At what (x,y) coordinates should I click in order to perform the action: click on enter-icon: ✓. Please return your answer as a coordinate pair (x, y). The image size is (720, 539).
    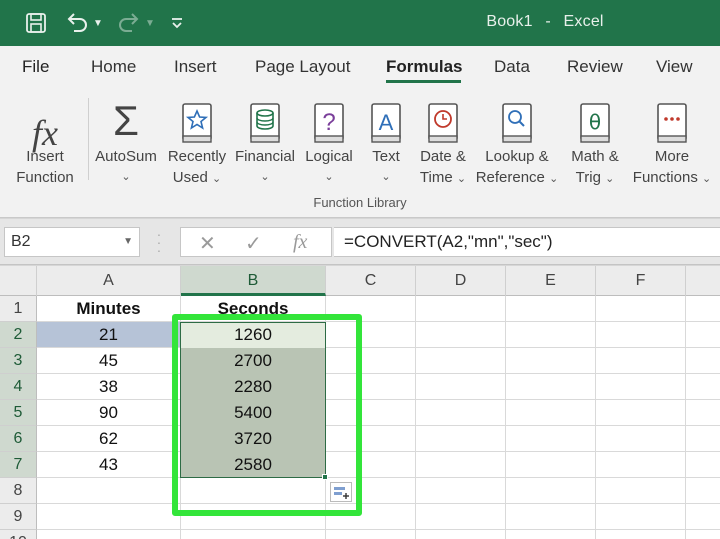
    Looking at the image, I should click on (253, 243).